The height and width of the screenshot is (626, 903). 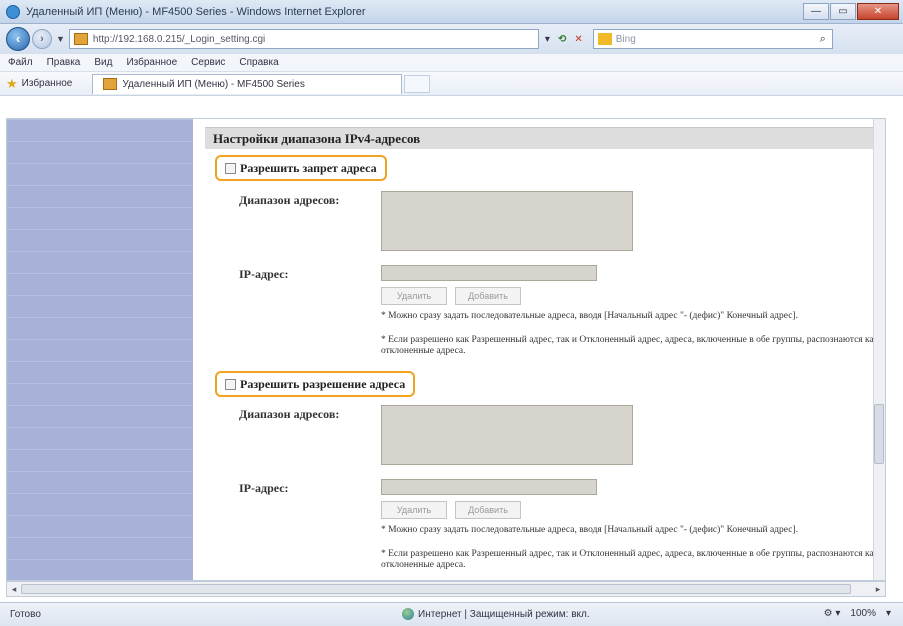 I want to click on window-controls: — ▭ ✕, so click(x=850, y=11).